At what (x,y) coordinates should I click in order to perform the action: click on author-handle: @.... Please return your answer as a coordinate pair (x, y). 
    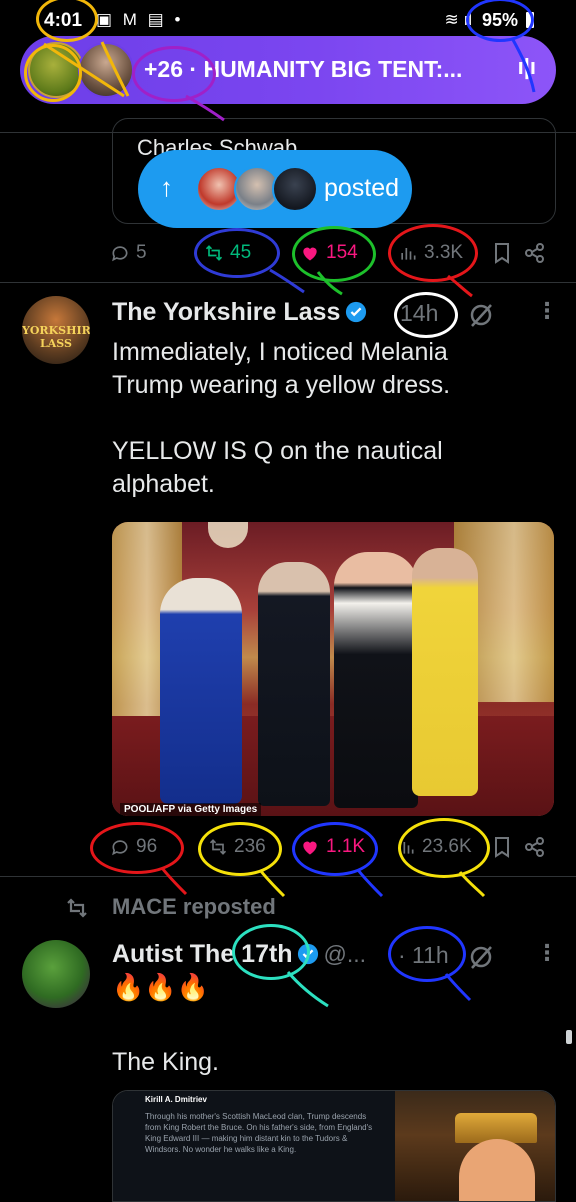
    Looking at the image, I should click on (344, 954).